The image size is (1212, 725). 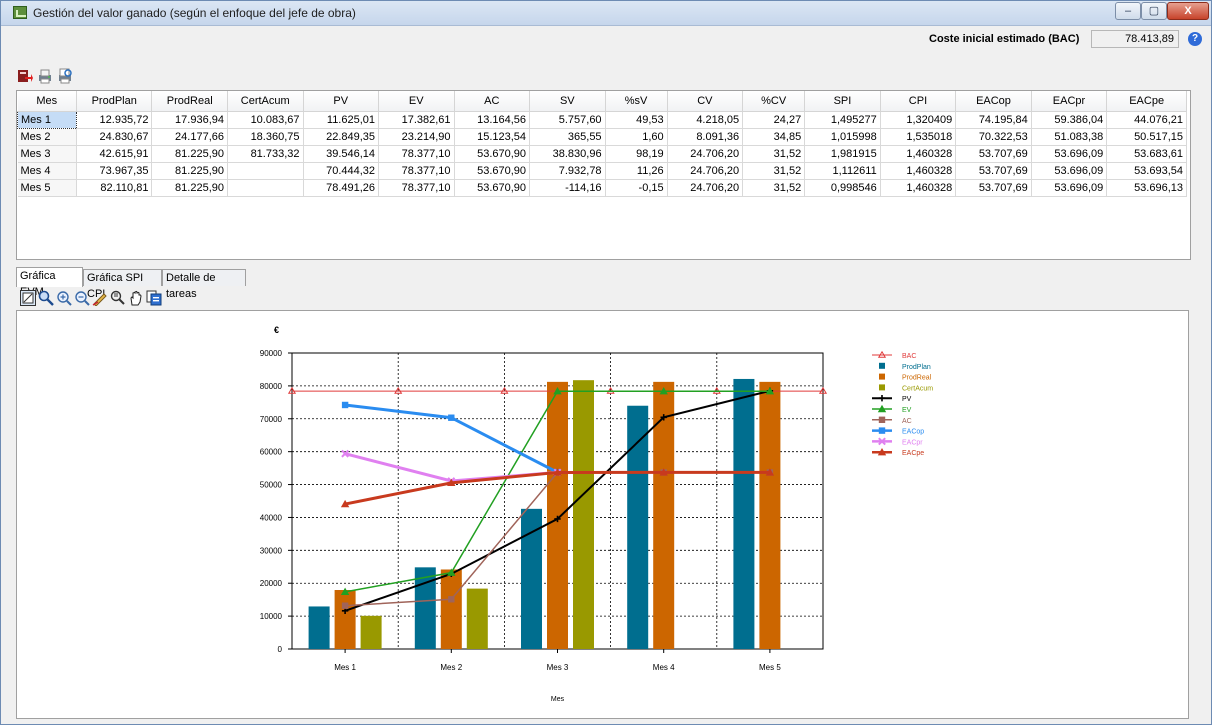 What do you see at coordinates (1188, 11) in the screenshot?
I see `close-button: X` at bounding box center [1188, 11].